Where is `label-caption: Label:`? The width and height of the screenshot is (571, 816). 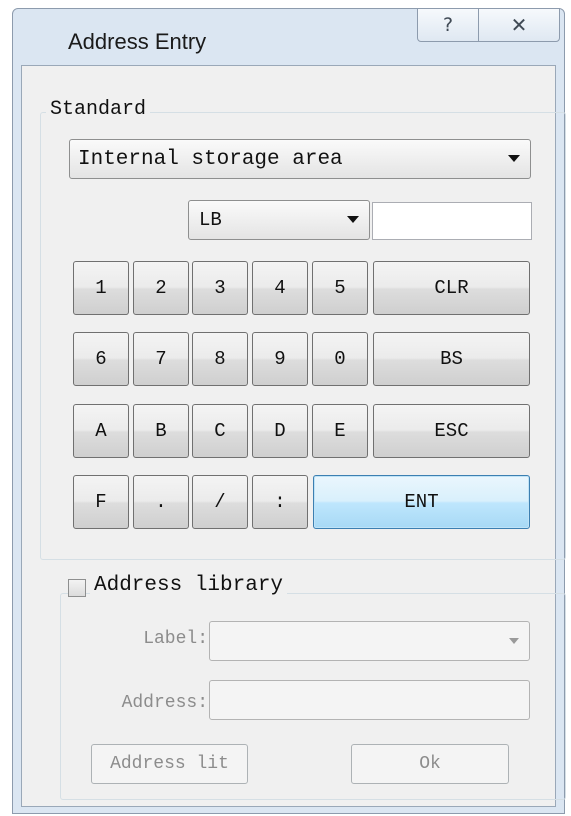
label-caption: Label: is located at coordinates (175, 639).